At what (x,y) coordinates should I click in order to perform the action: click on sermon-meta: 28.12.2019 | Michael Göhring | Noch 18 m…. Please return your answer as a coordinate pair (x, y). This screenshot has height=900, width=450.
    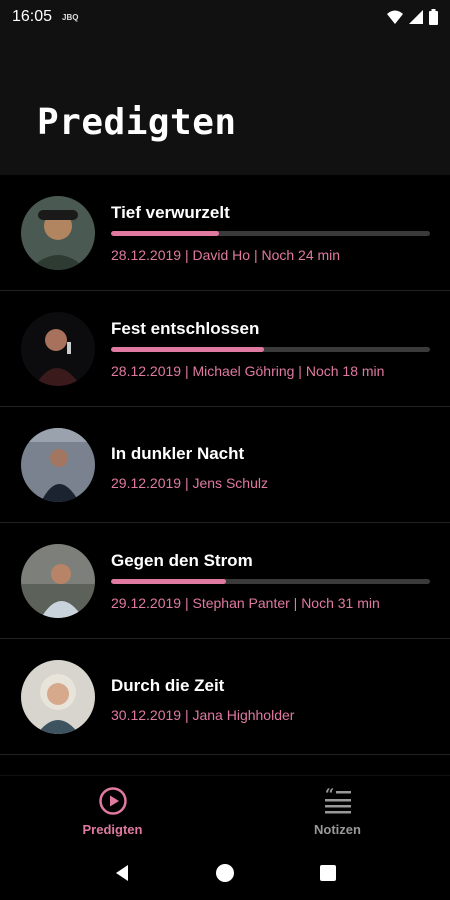
    Looking at the image, I should click on (248, 371).